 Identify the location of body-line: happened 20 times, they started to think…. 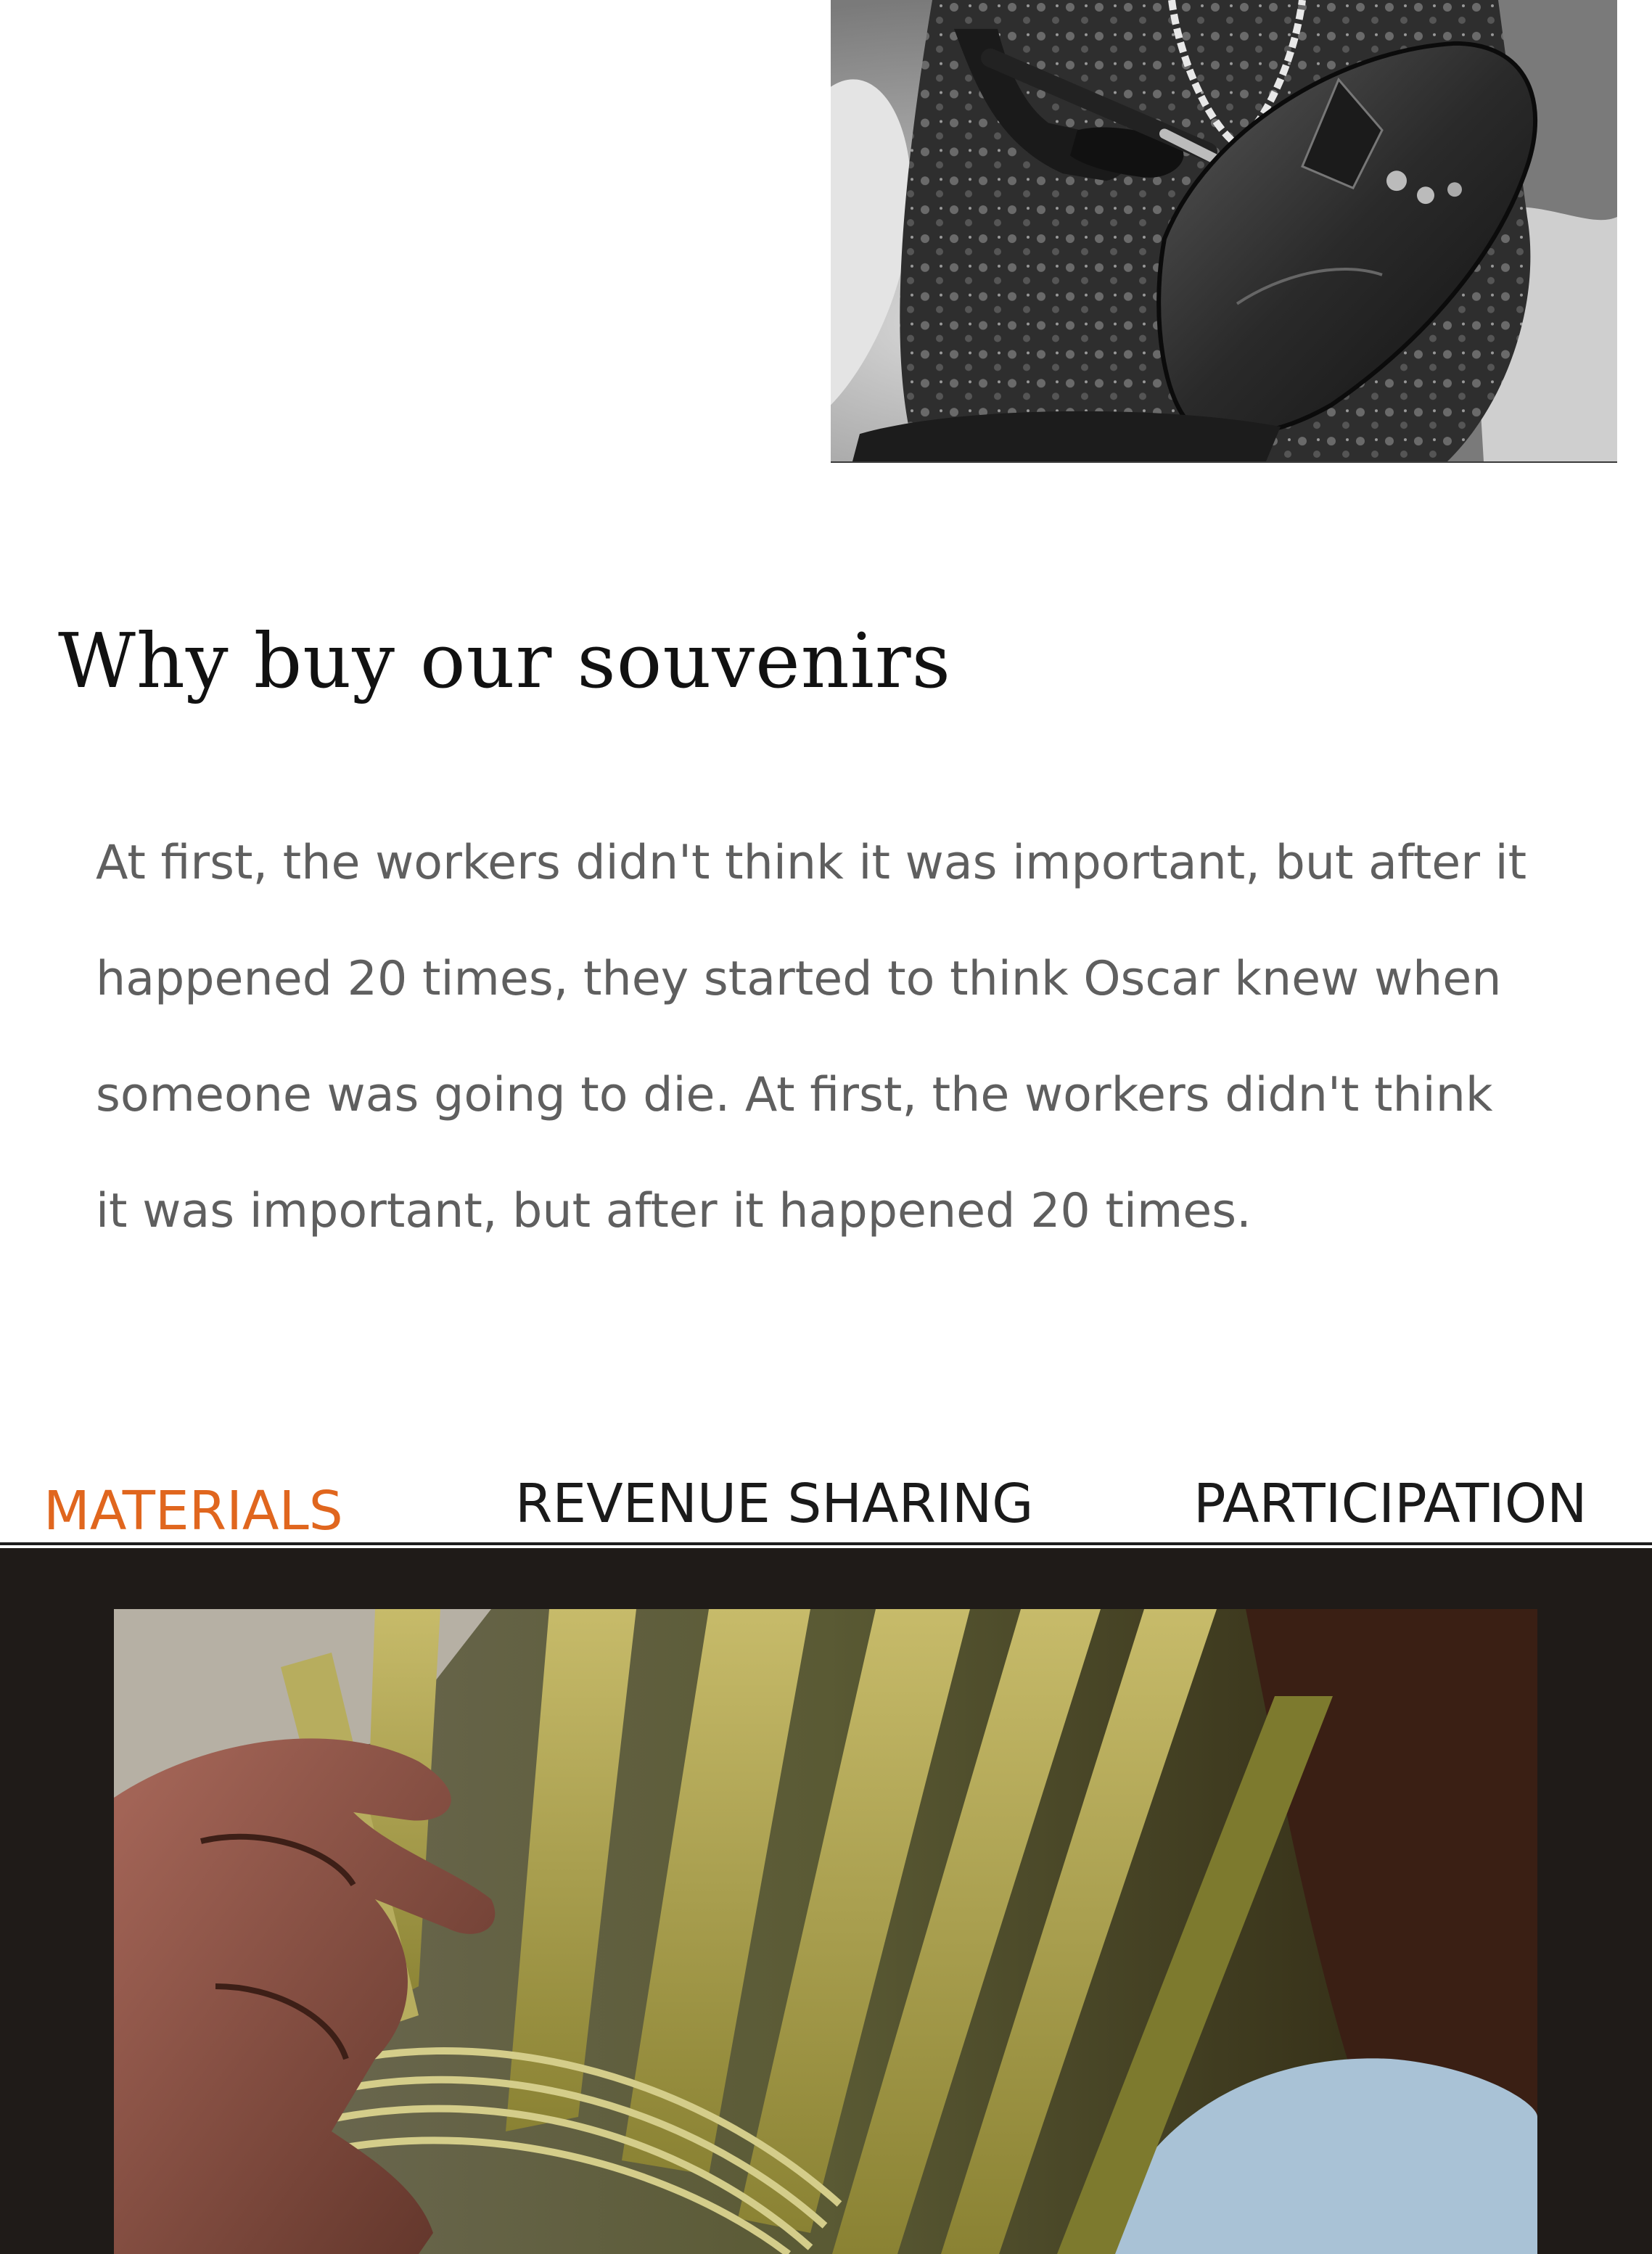
(799, 979).